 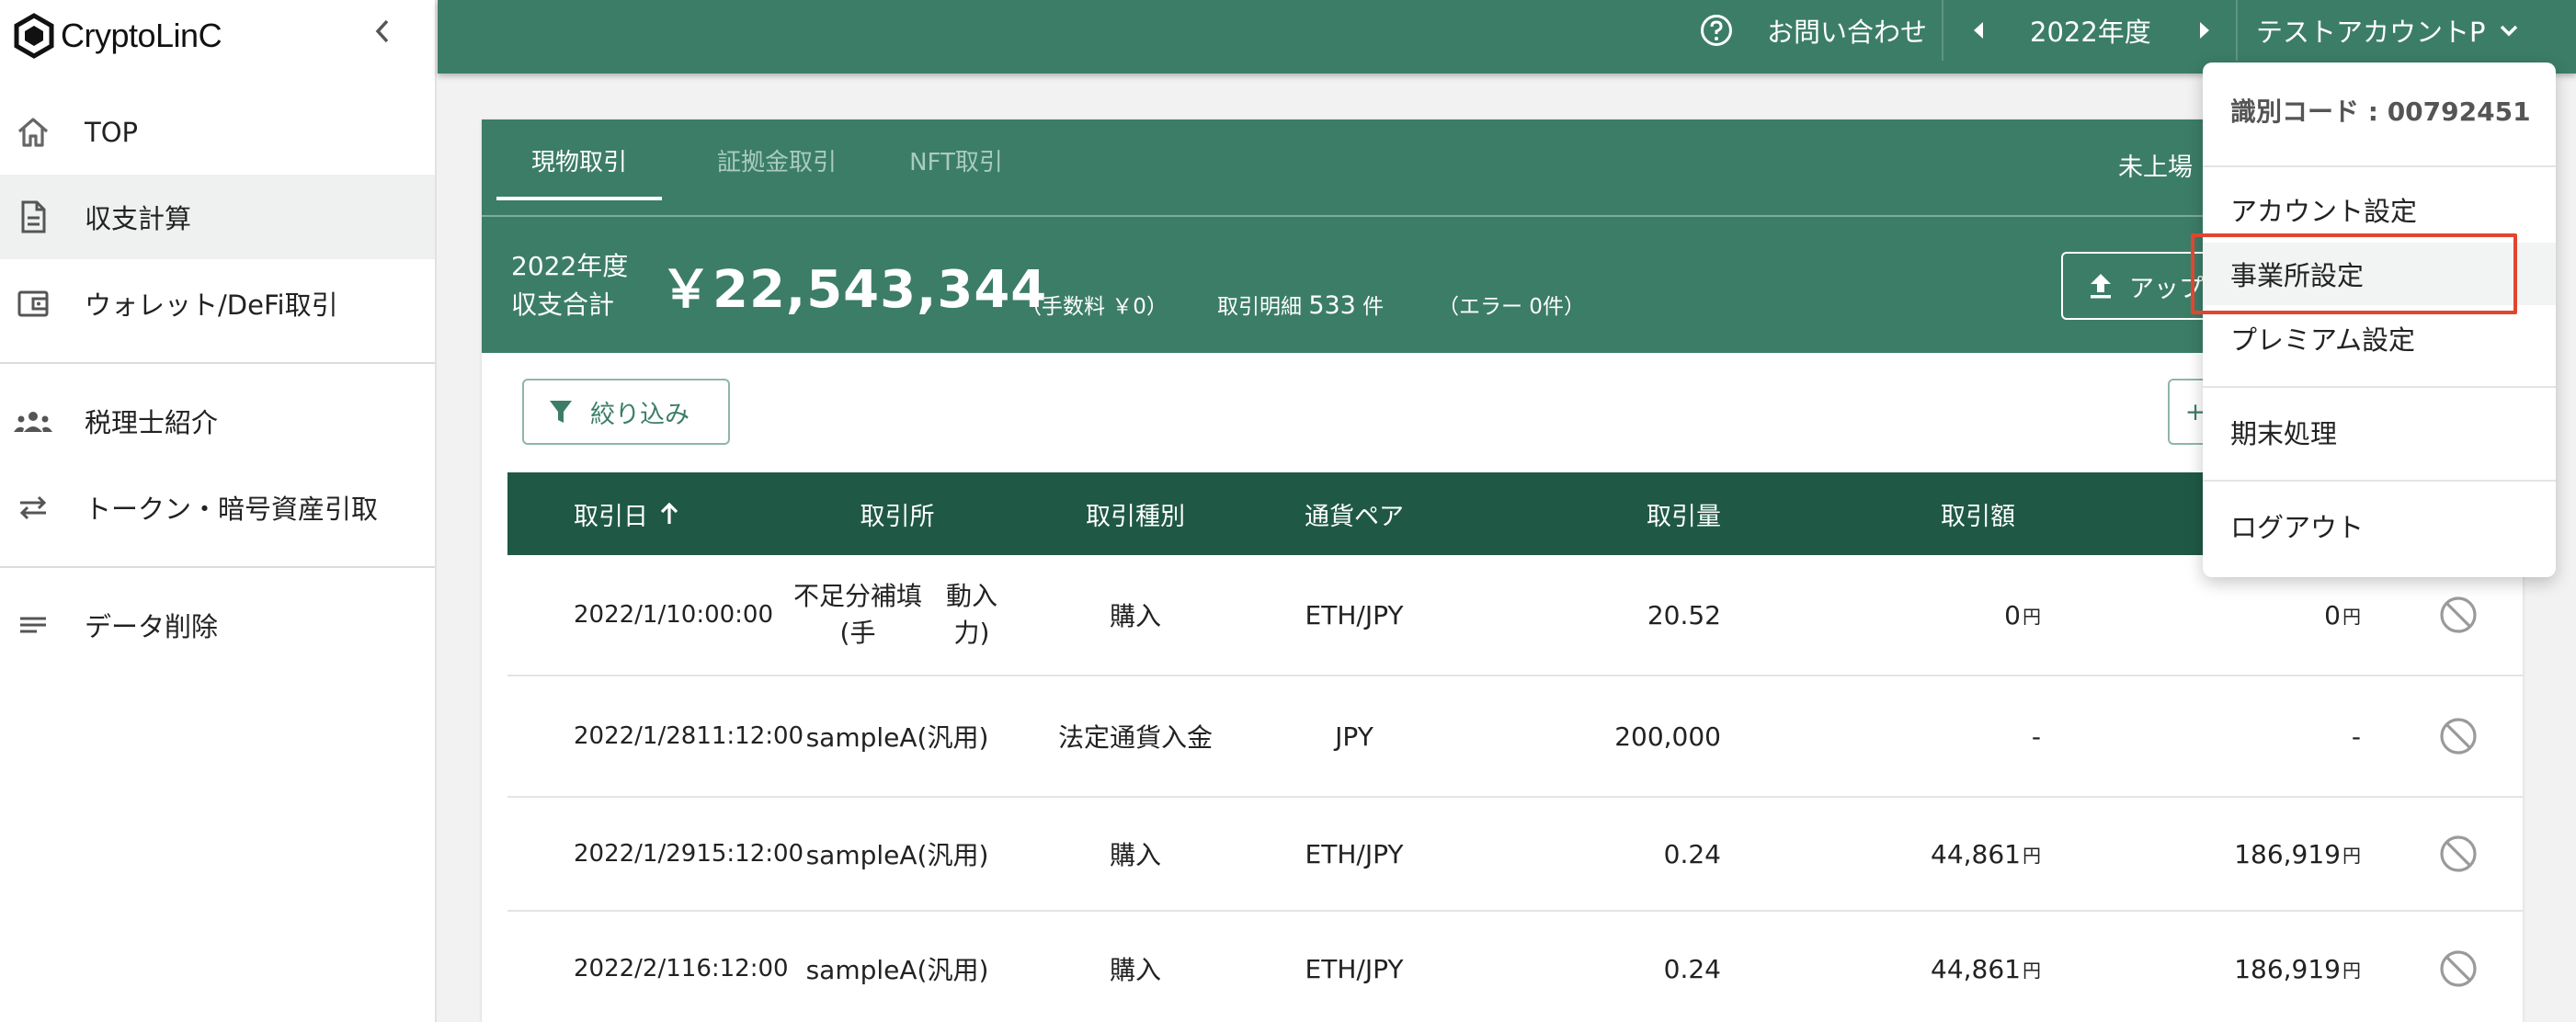 I want to click on help-button, so click(x=1716, y=30).